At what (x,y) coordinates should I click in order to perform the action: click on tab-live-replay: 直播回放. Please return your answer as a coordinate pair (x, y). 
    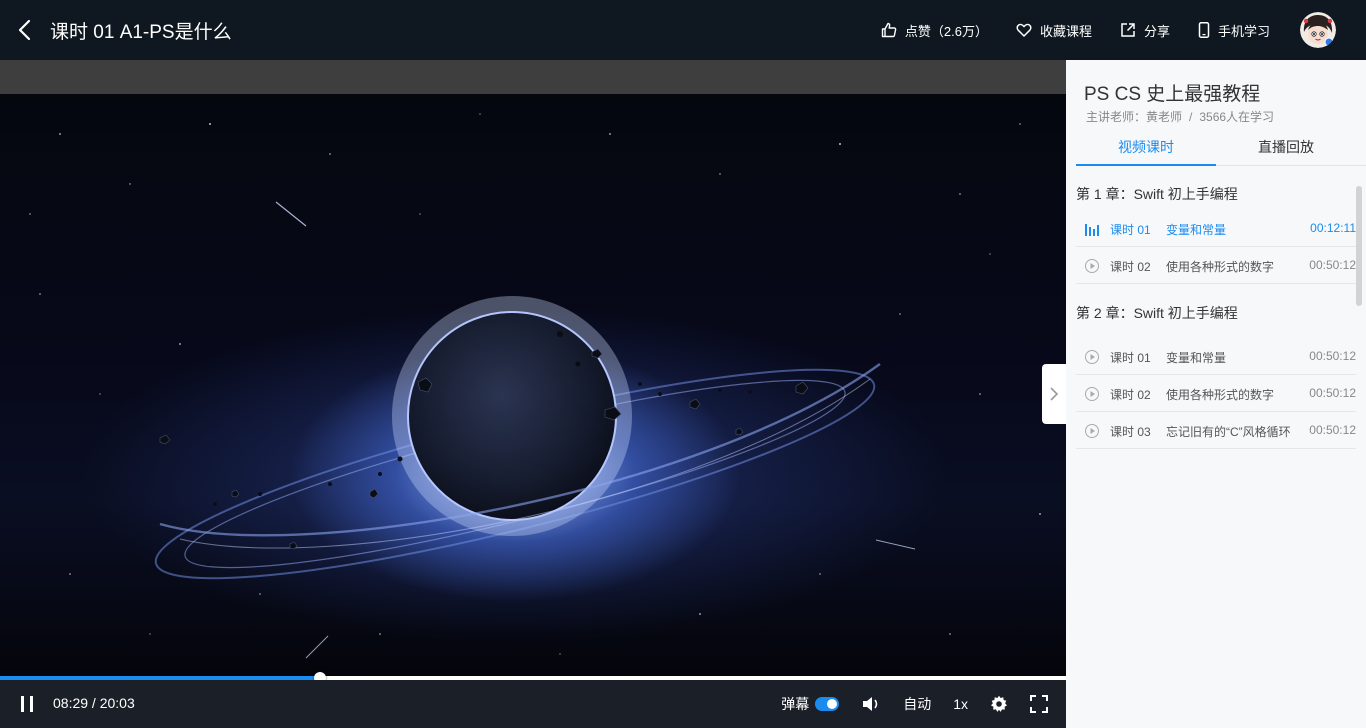
    Looking at the image, I should click on (1286, 148).